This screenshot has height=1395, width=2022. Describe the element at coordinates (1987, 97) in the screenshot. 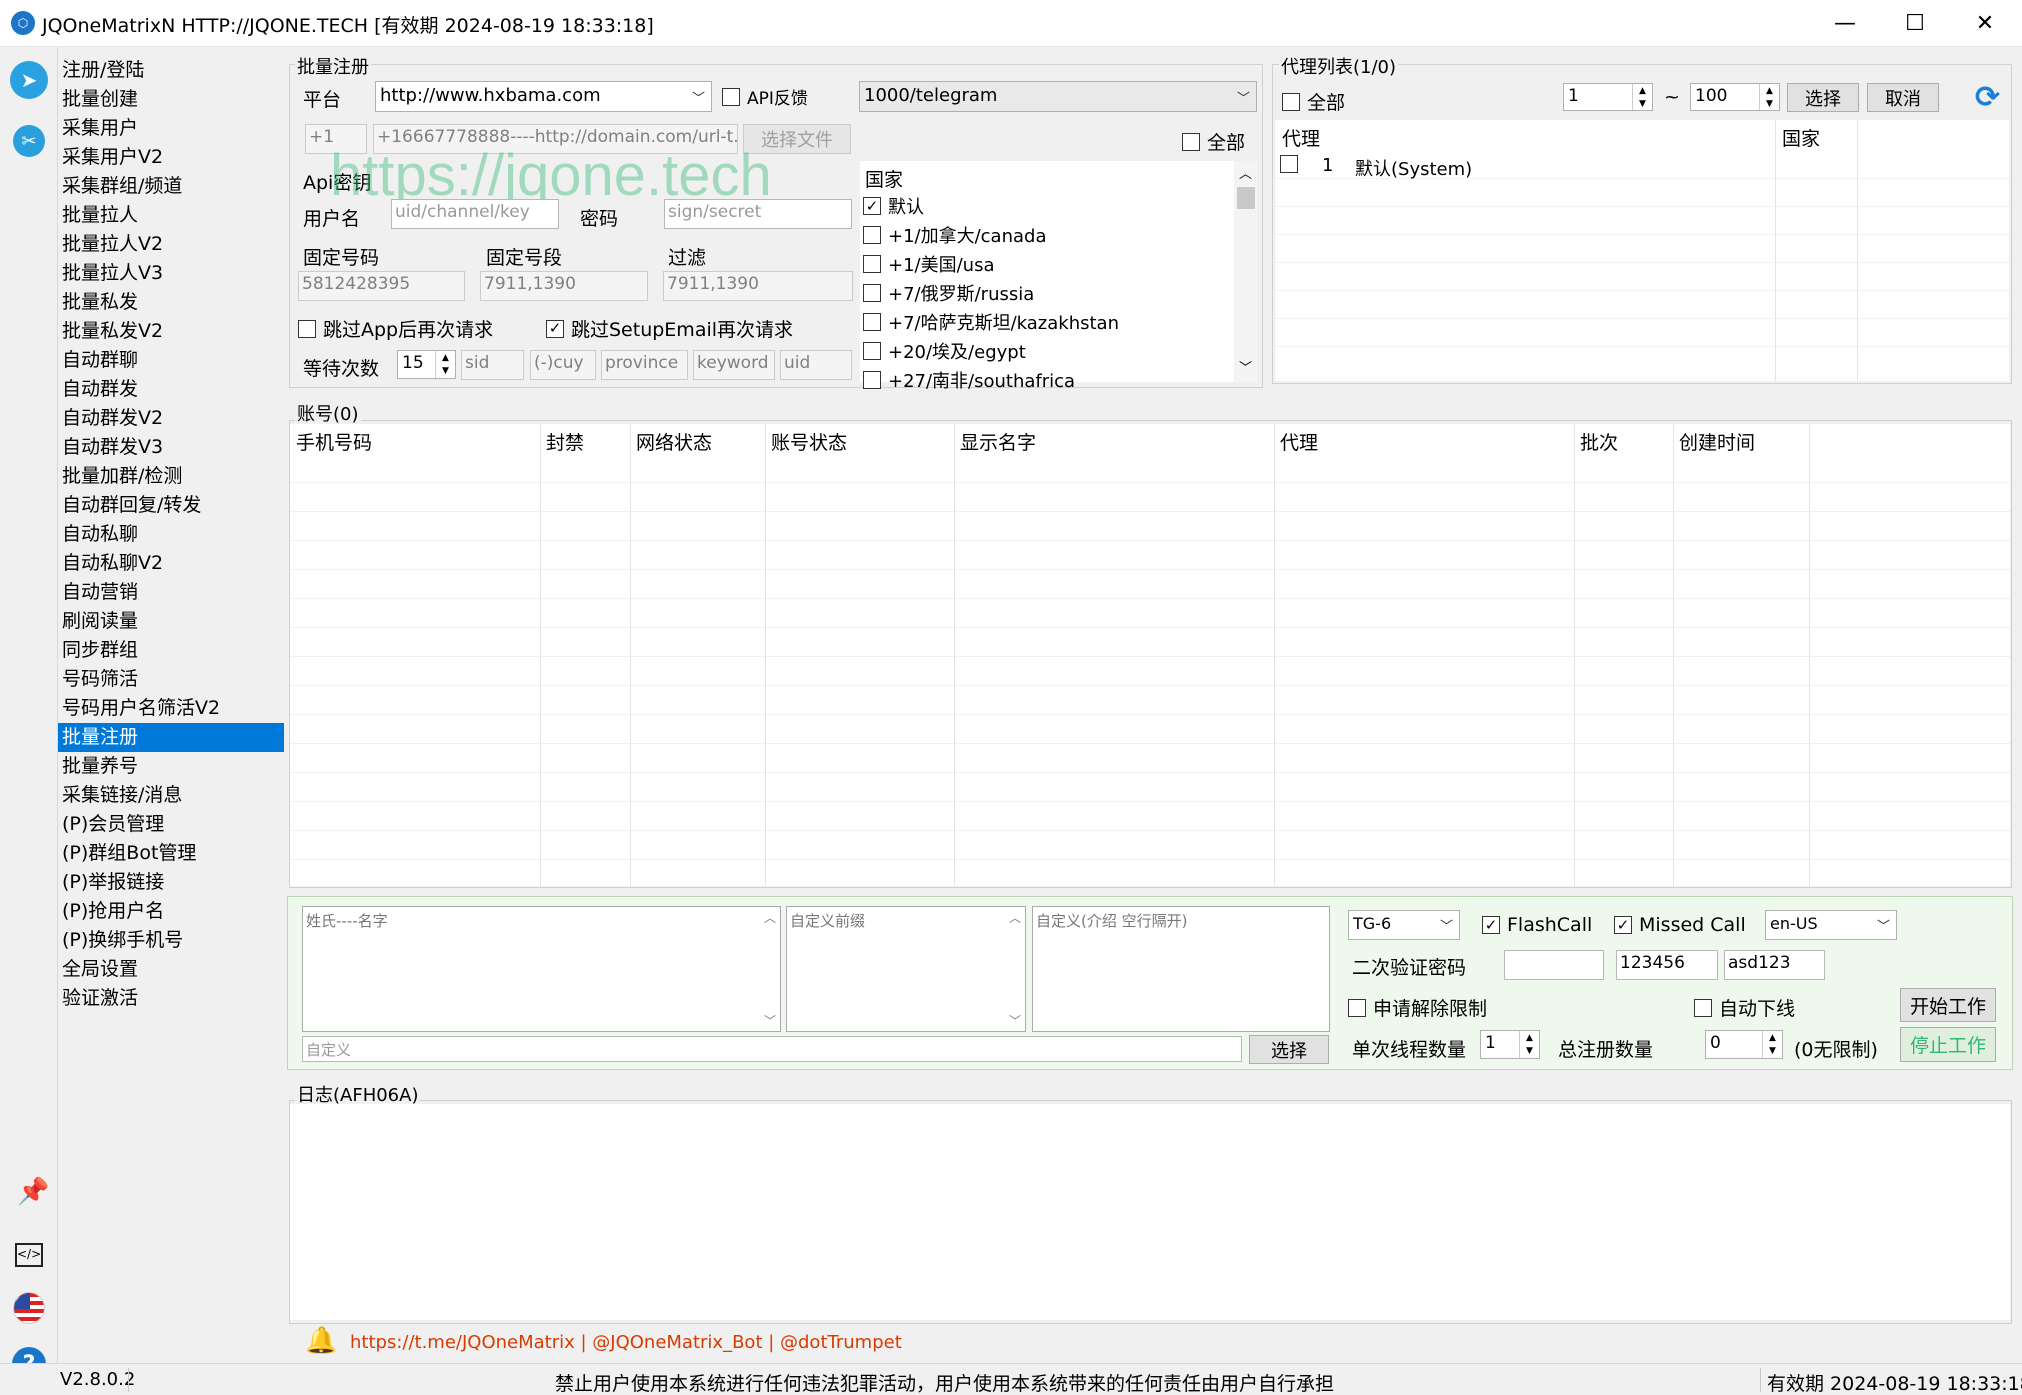

I see `refresh-icon: ⟳` at that location.